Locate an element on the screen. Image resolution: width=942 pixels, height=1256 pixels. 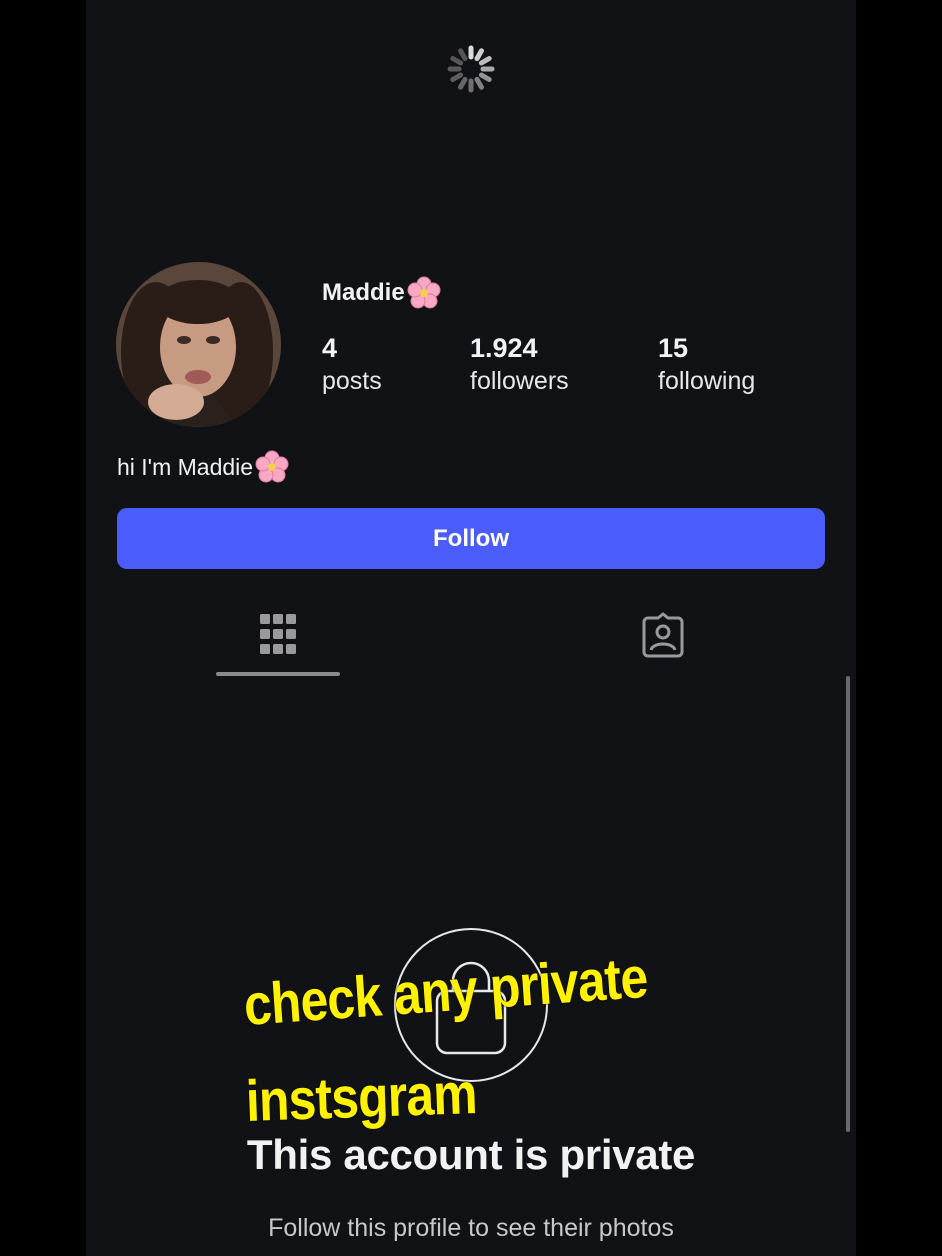
scrollbar is located at coordinates (848, 904).